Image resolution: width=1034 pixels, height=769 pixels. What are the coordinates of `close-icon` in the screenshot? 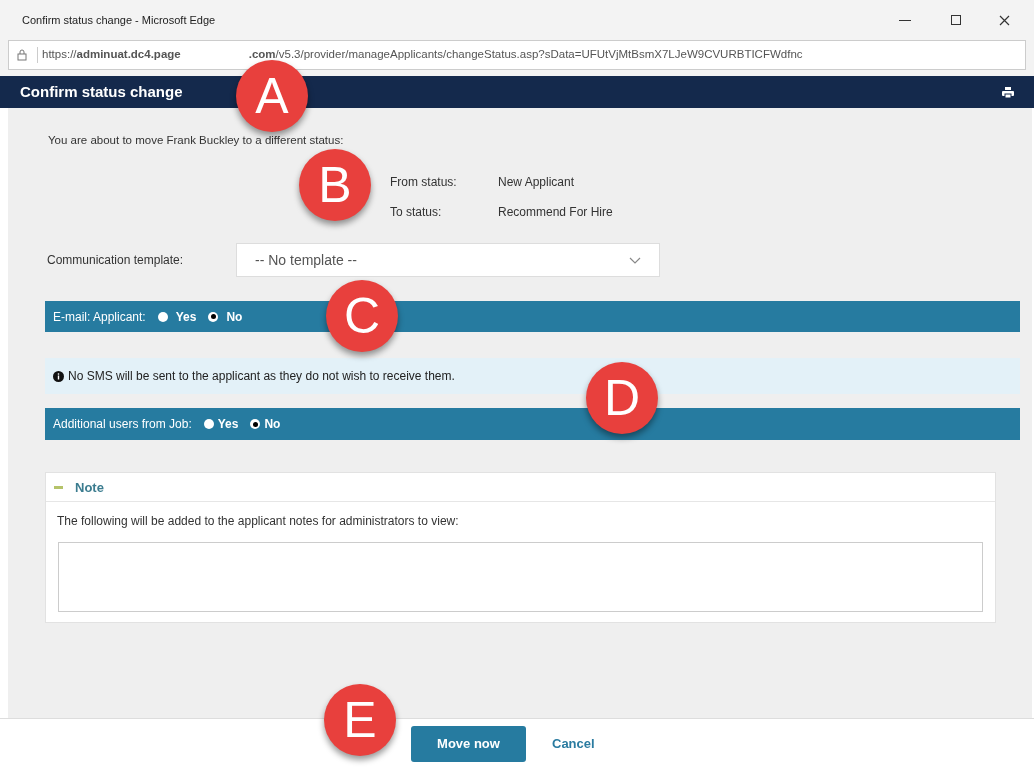 It's located at (1004, 20).